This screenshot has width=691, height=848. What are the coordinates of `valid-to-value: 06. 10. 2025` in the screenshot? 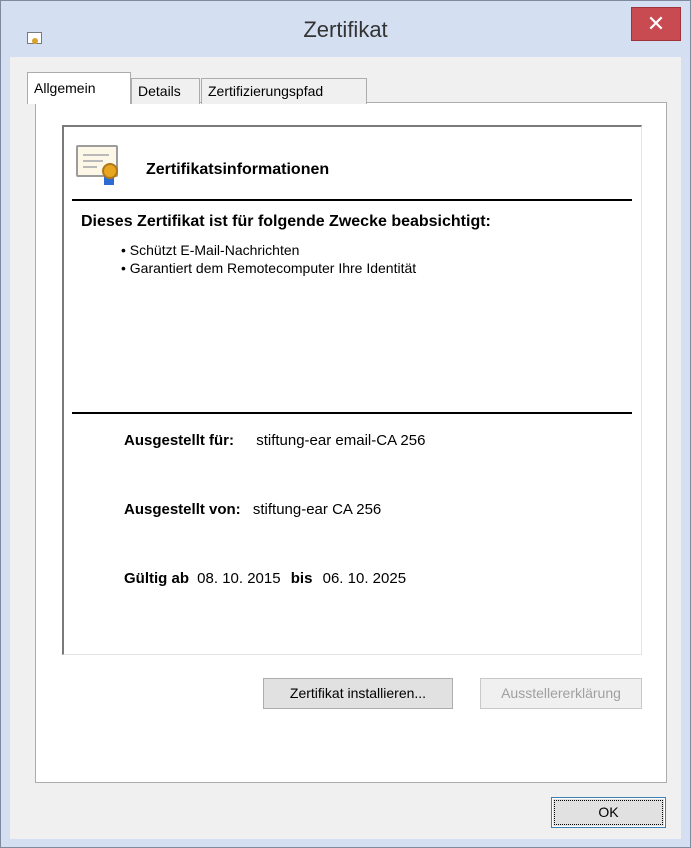 It's located at (364, 578).